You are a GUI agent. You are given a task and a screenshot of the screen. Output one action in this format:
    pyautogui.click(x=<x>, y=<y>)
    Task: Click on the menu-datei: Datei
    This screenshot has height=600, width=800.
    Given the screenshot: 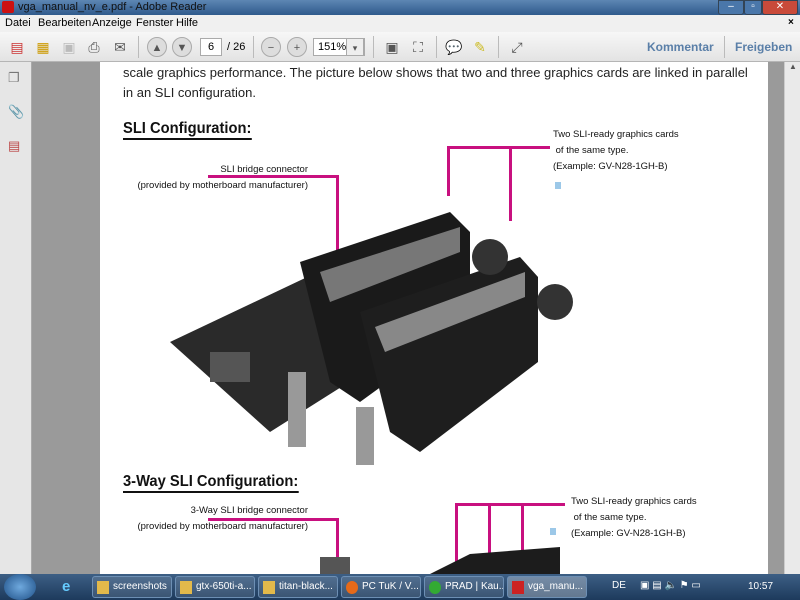 What is the action you would take?
    pyautogui.click(x=18, y=23)
    